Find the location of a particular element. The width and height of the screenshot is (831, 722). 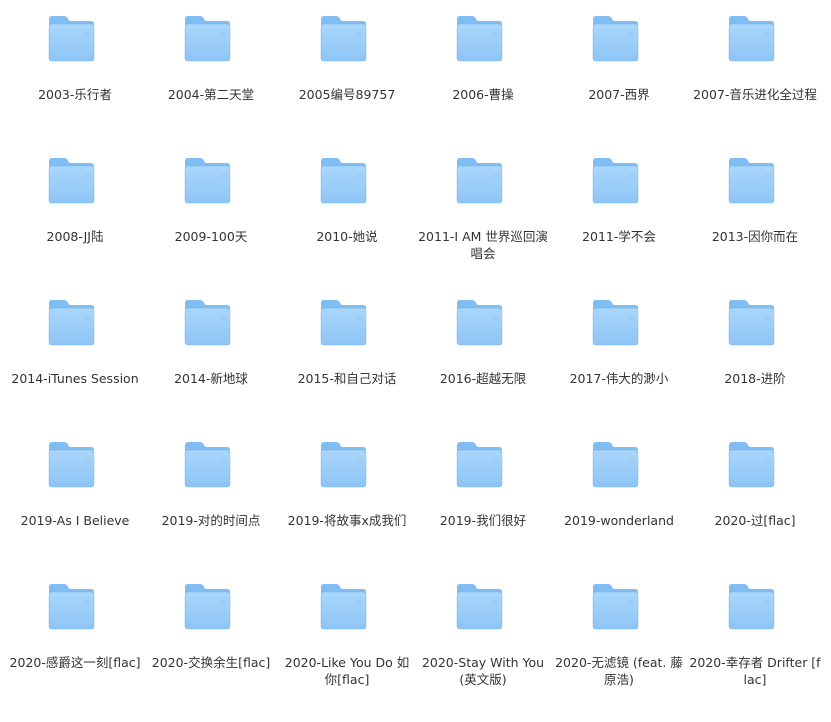

folder-item: 2019-我们很好 is located at coordinates (483, 509).